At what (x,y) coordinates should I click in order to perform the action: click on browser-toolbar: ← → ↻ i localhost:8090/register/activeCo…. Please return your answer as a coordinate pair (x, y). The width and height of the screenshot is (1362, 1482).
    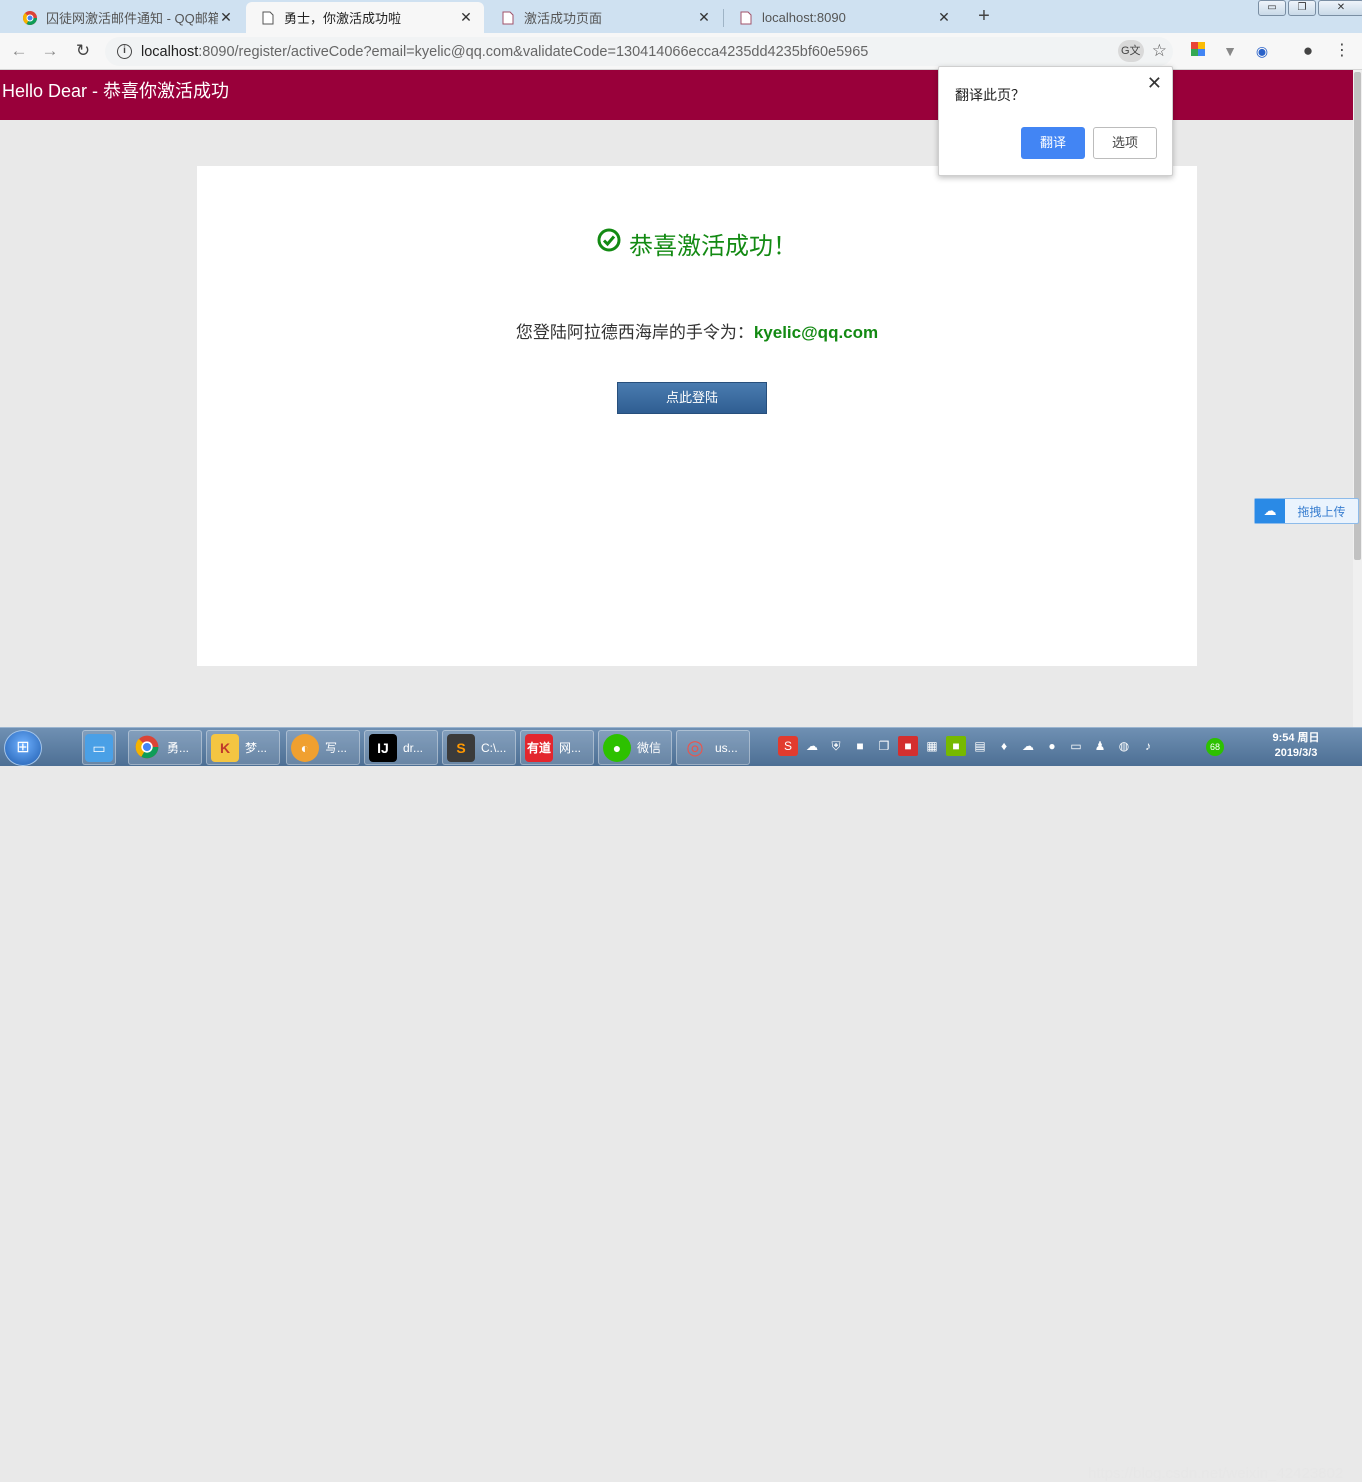
    Looking at the image, I should click on (681, 51).